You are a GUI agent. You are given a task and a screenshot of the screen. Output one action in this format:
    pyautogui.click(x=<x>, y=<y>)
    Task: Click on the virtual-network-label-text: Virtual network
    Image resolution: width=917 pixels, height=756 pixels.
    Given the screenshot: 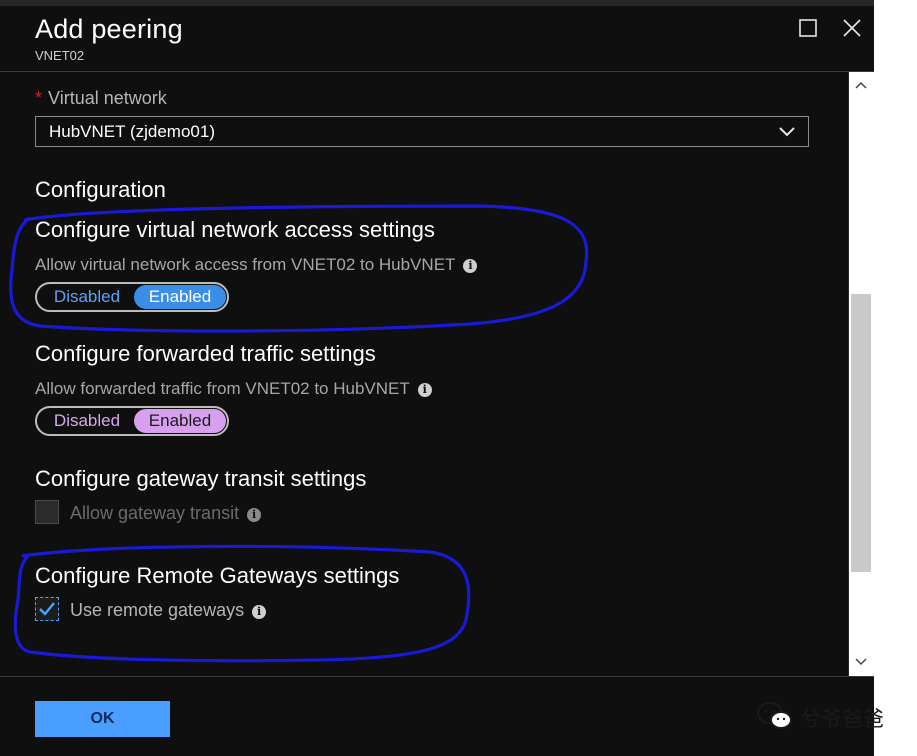 What is the action you would take?
    pyautogui.click(x=107, y=98)
    